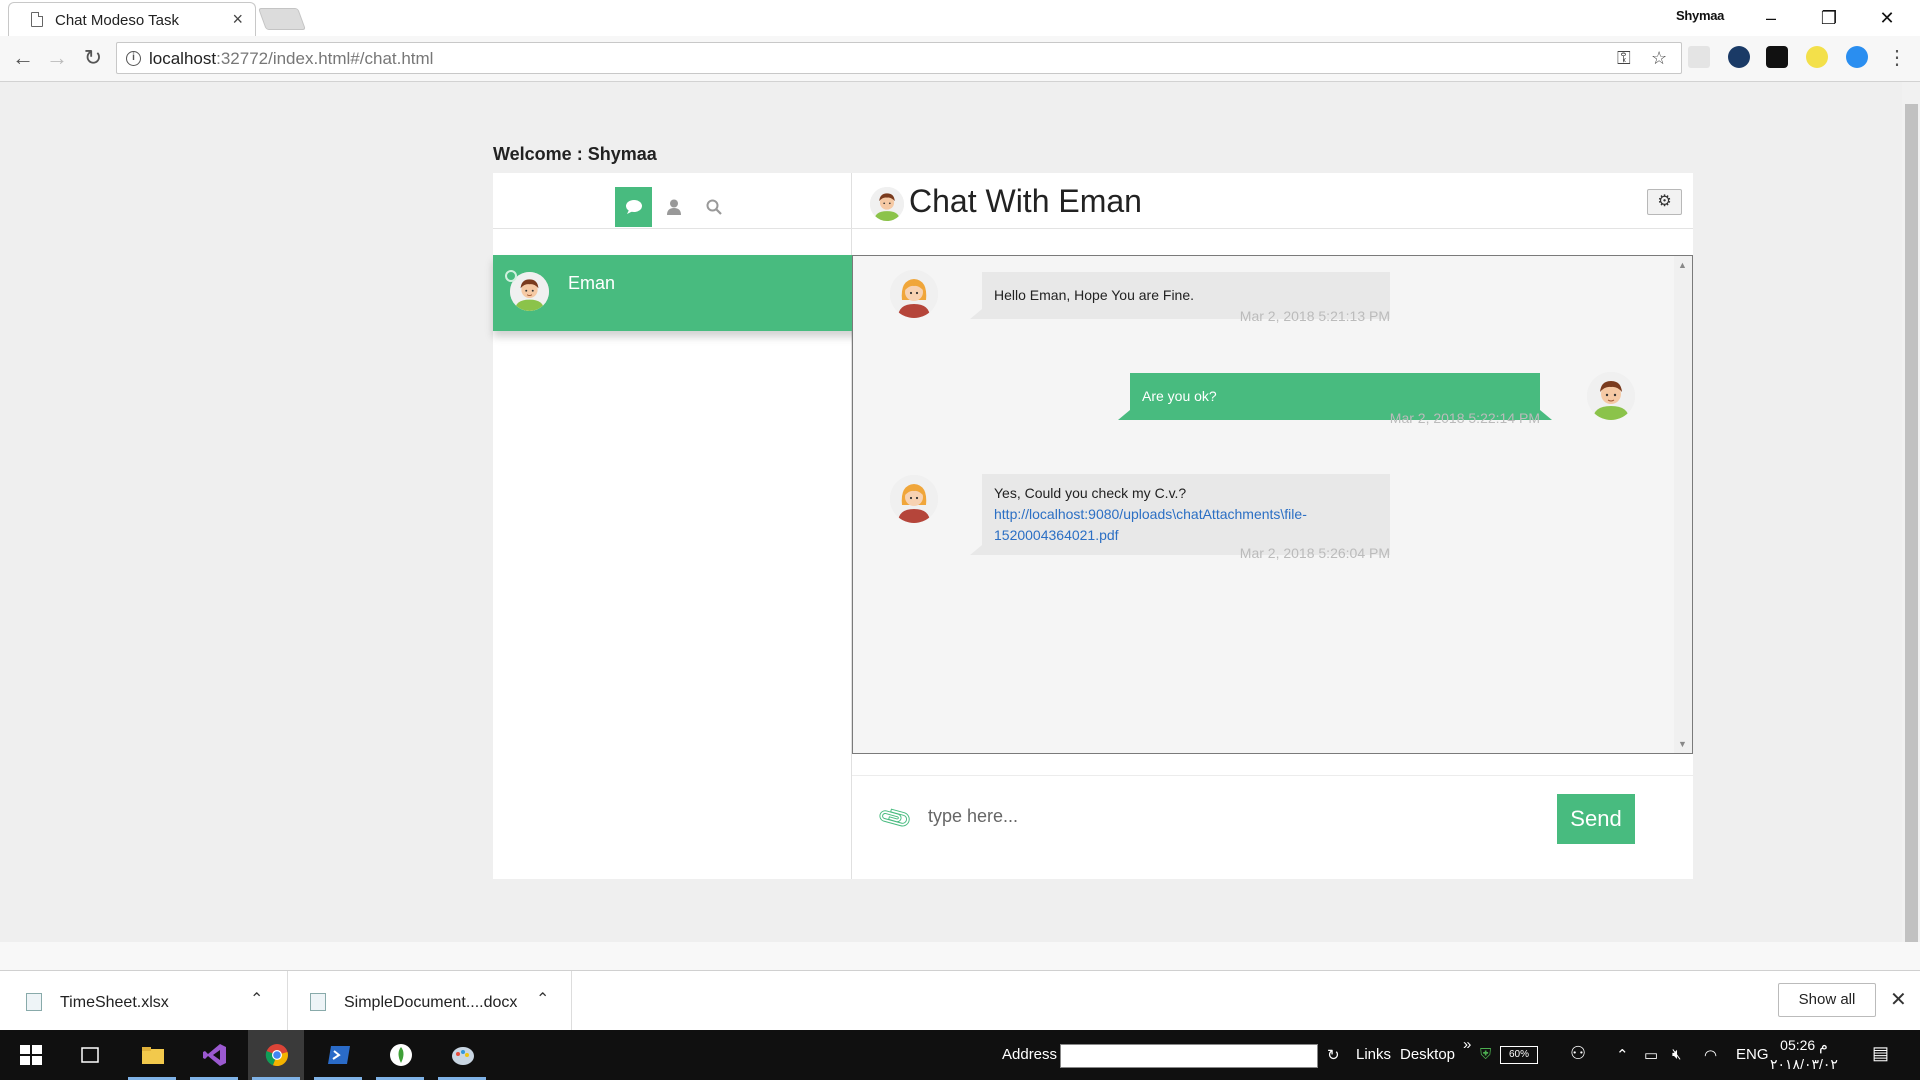  Describe the element at coordinates (1752, 1054) in the screenshot. I see `language-indicator: ENG` at that location.